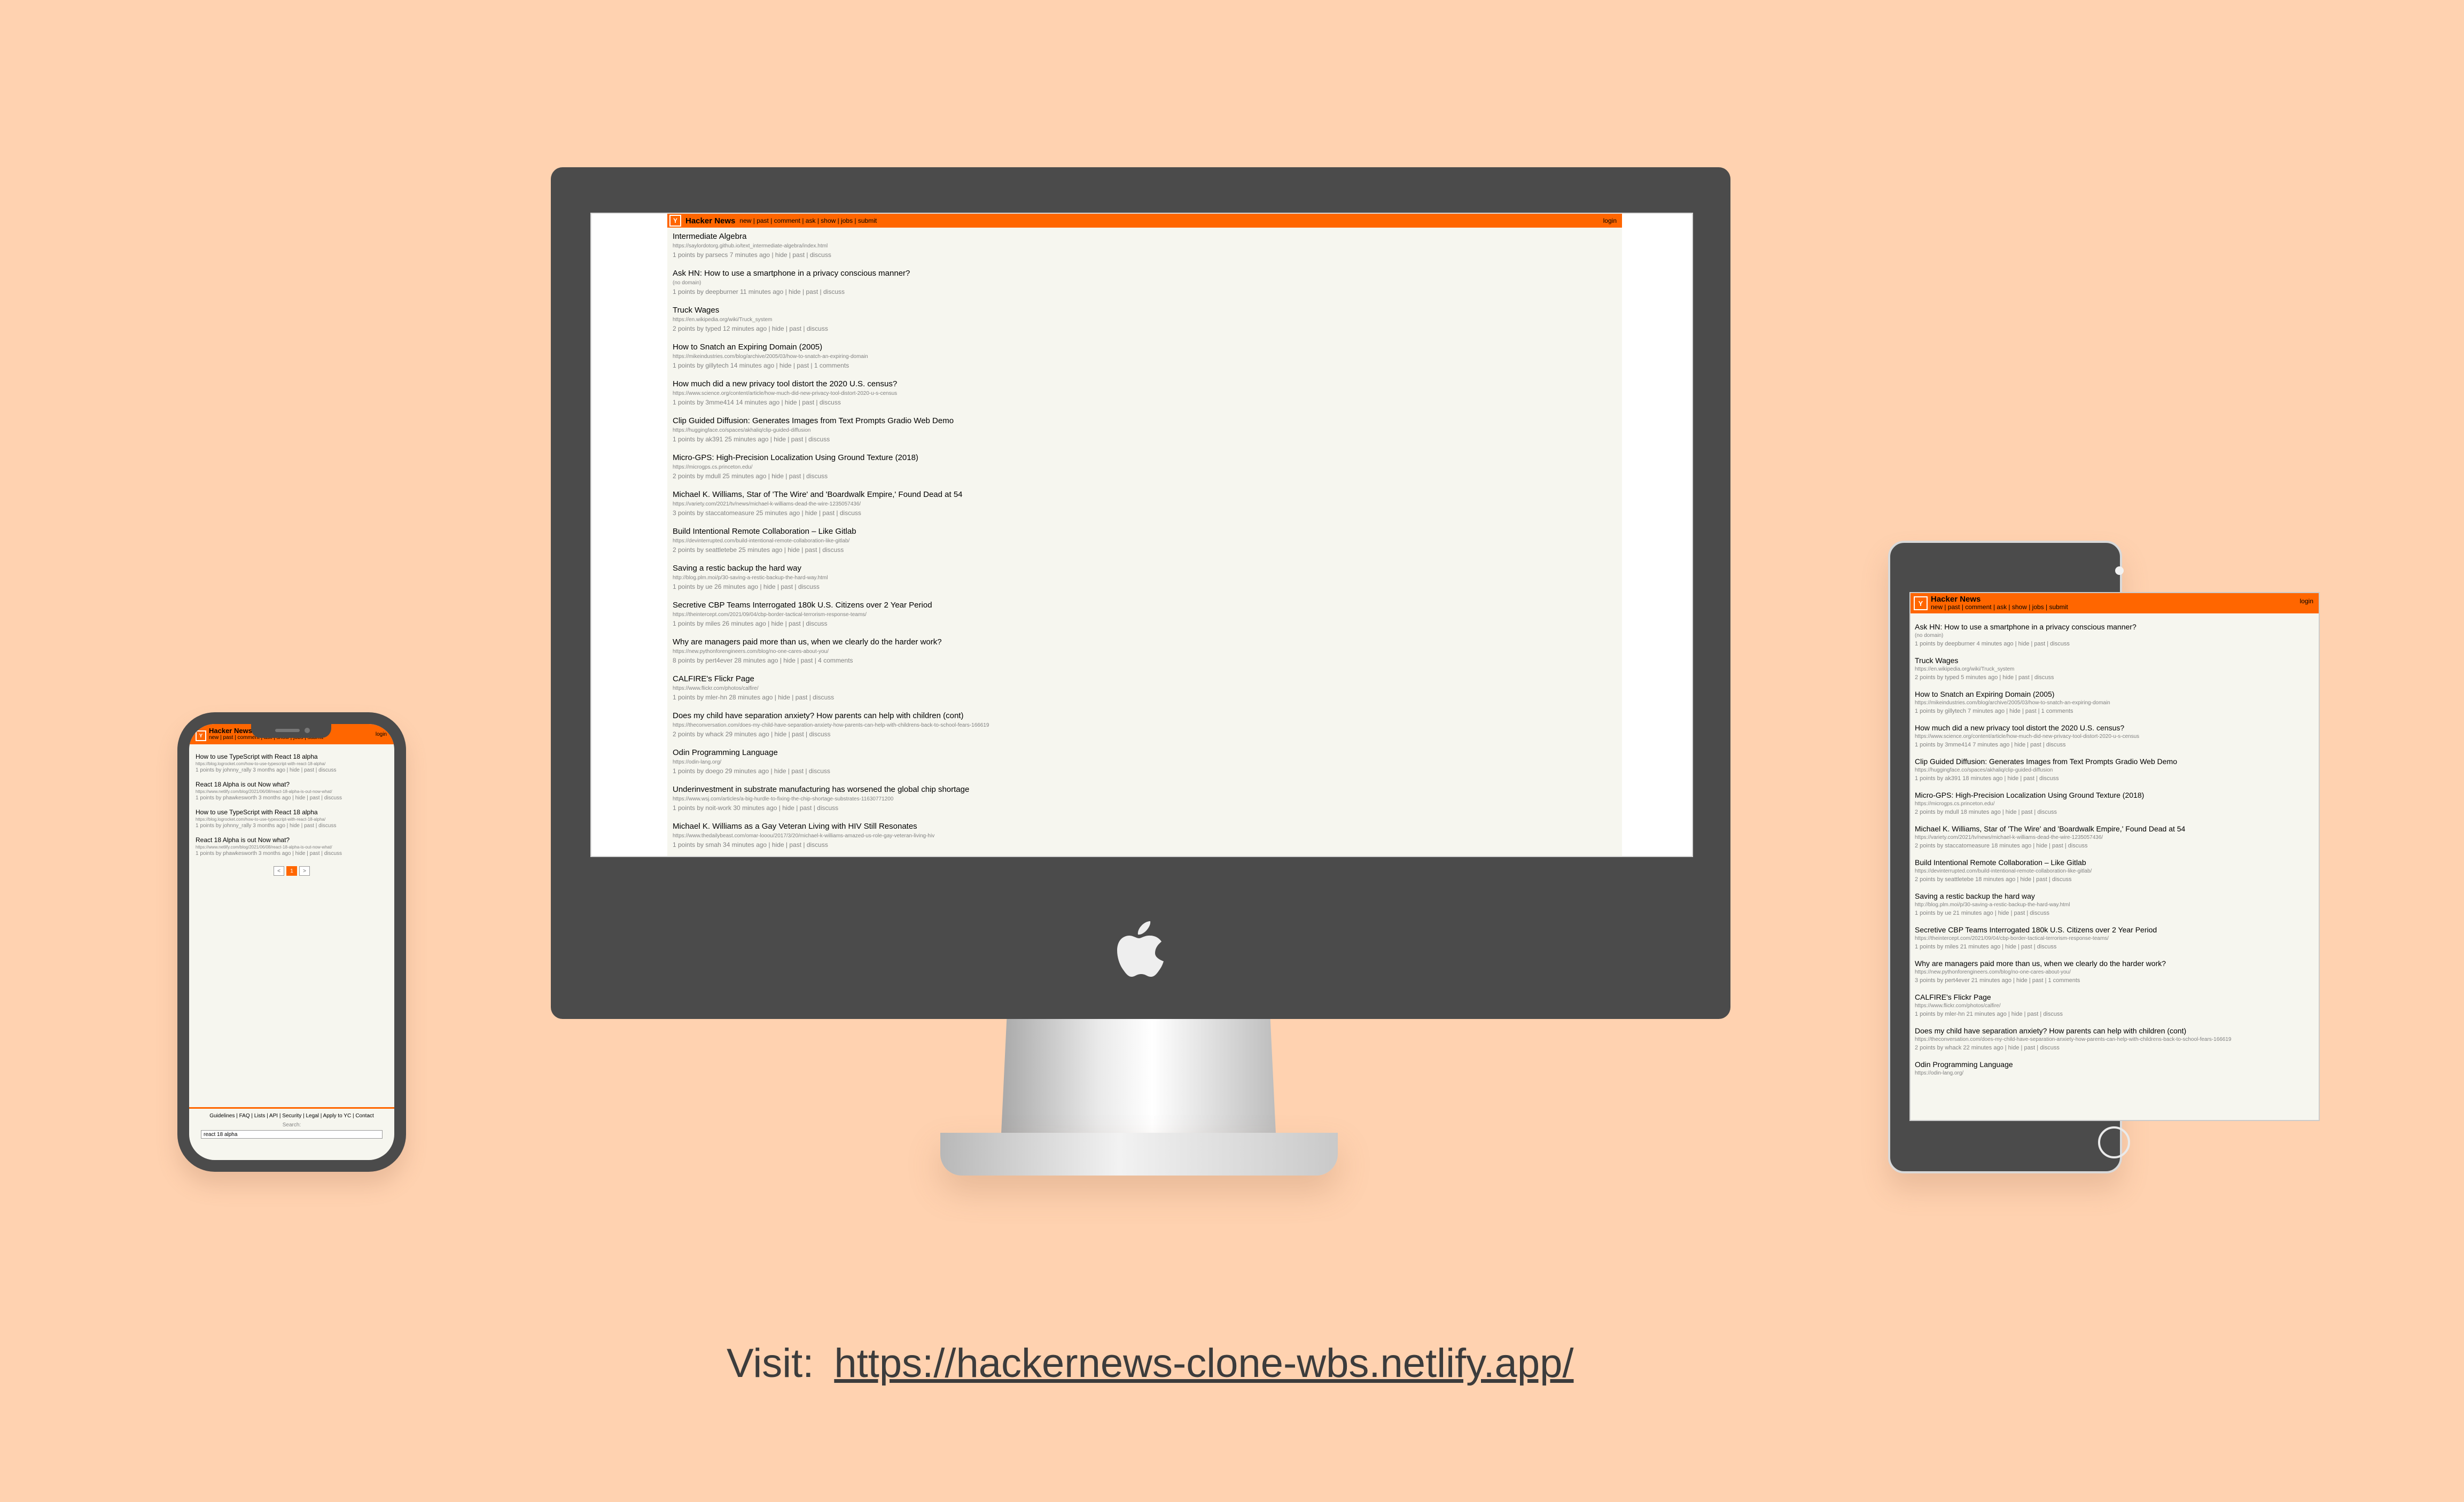 This screenshot has width=2464, height=1502. I want to click on story-title-link: Intermediate Algebra, so click(1147, 237).